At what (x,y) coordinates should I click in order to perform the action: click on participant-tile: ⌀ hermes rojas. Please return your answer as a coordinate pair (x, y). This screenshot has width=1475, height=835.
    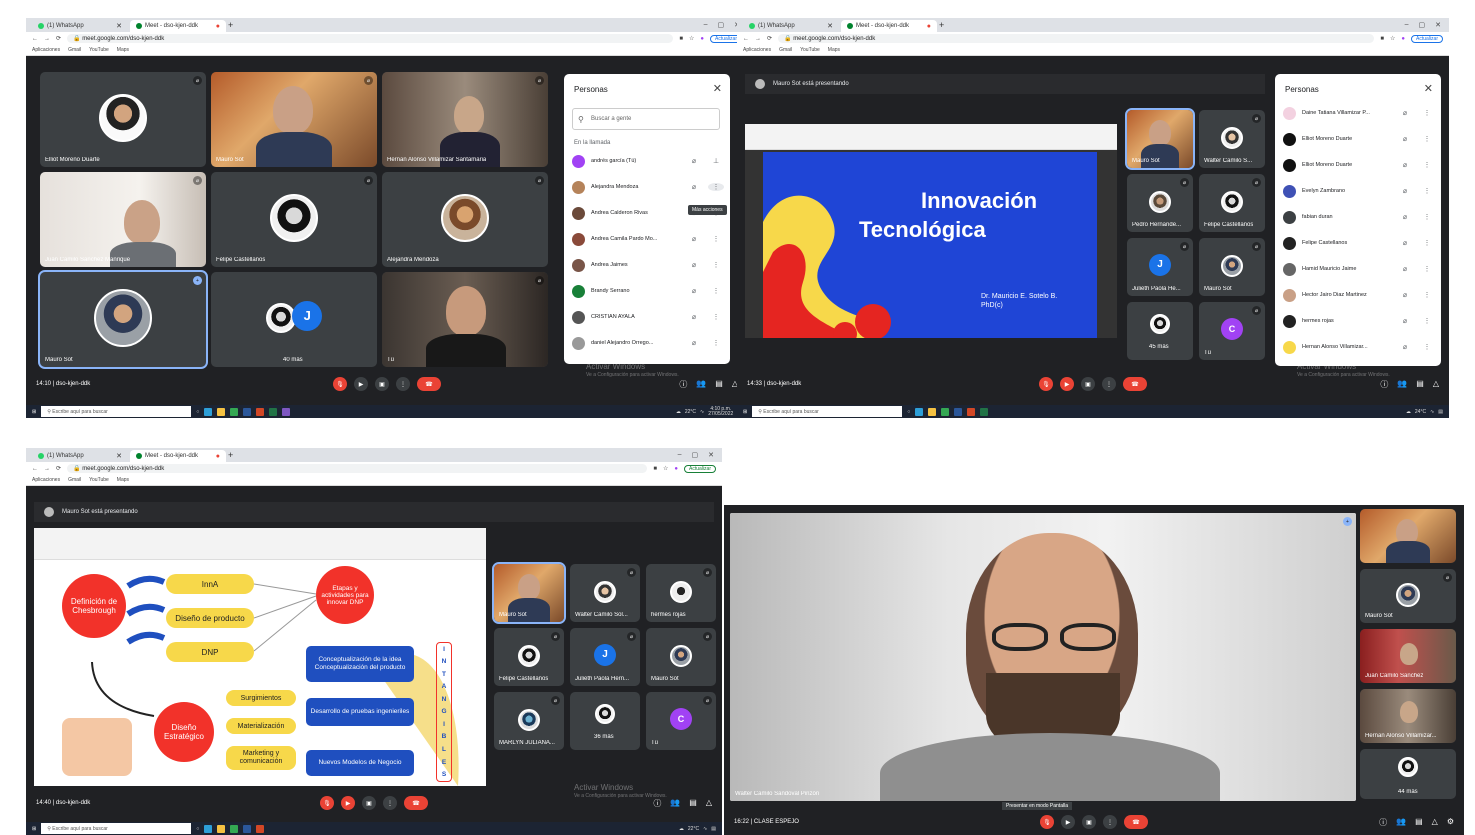
    Looking at the image, I should click on (681, 593).